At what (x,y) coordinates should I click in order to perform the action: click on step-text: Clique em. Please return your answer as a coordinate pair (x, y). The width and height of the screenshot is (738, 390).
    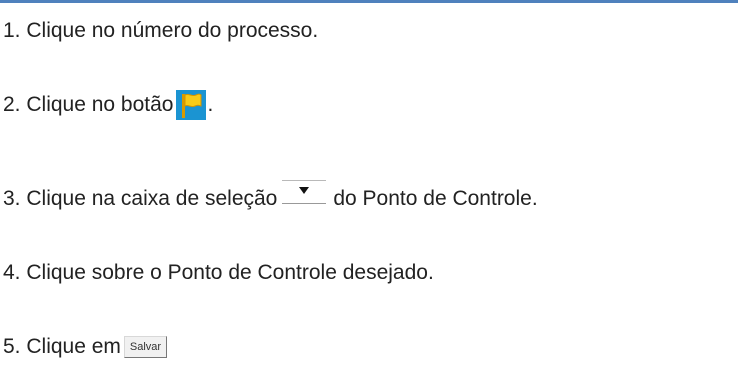
    Looking at the image, I should click on (73, 346).